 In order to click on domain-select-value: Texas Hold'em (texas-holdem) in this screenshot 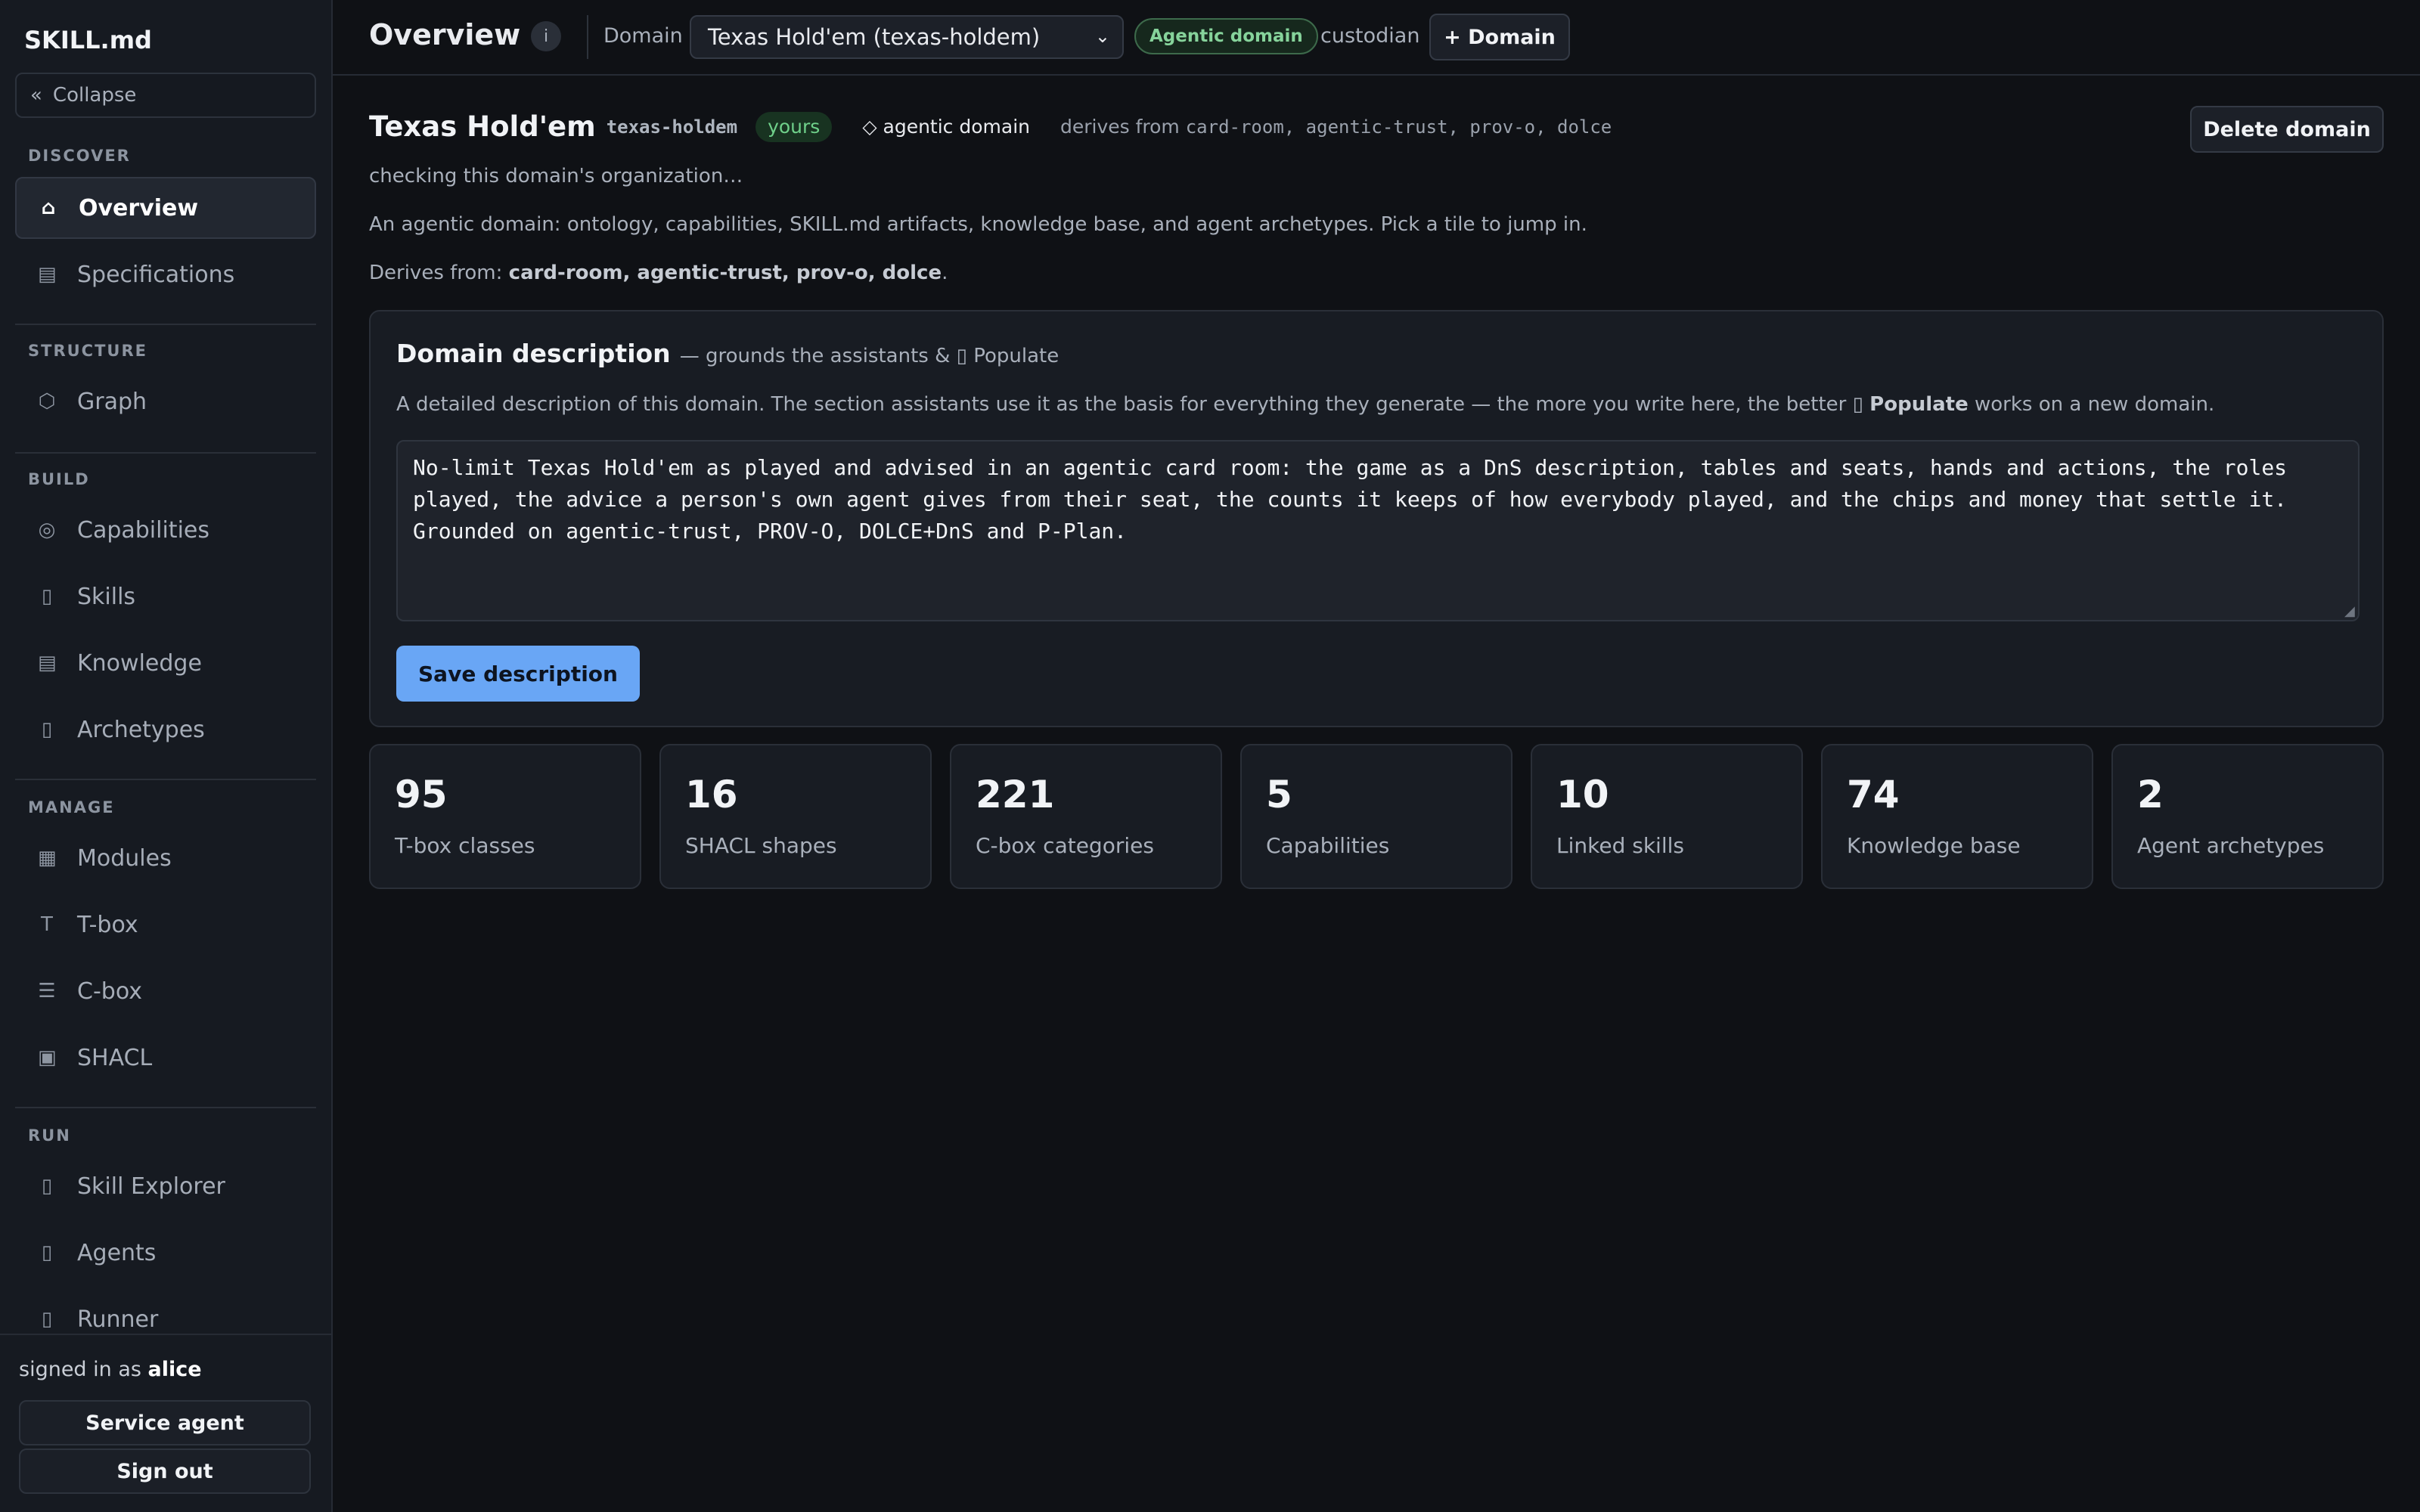, I will do `click(875, 37)`.